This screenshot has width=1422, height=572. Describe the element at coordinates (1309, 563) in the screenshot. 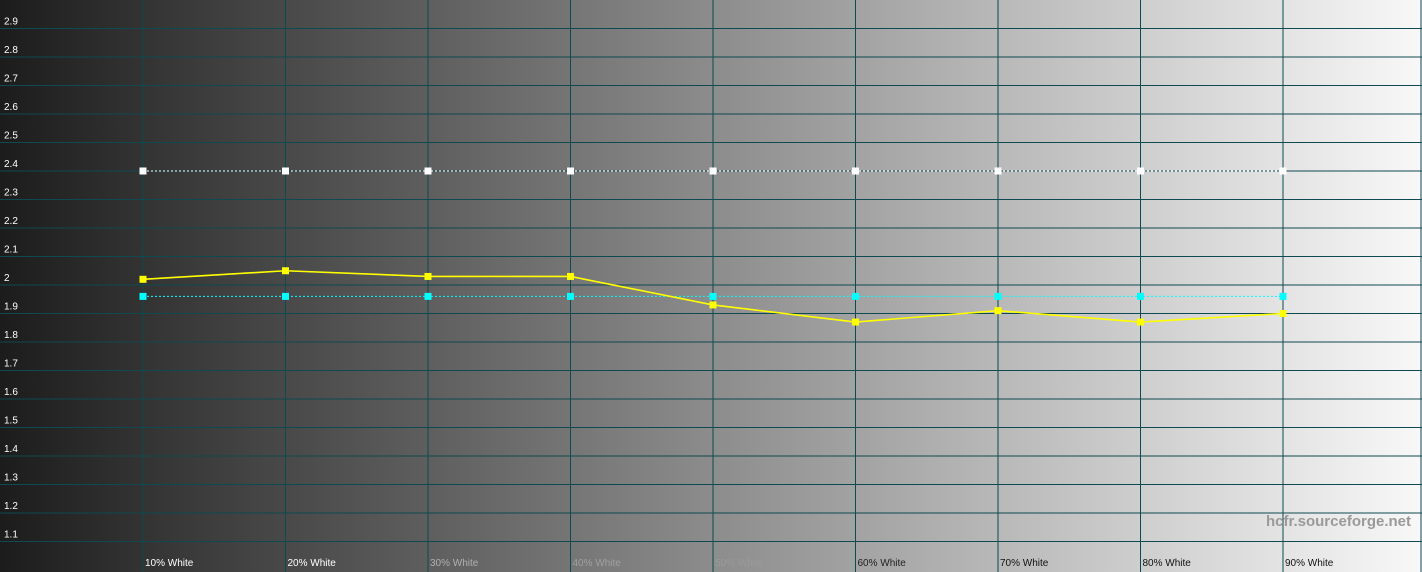

I see `x-tick-label: 90% White` at that location.